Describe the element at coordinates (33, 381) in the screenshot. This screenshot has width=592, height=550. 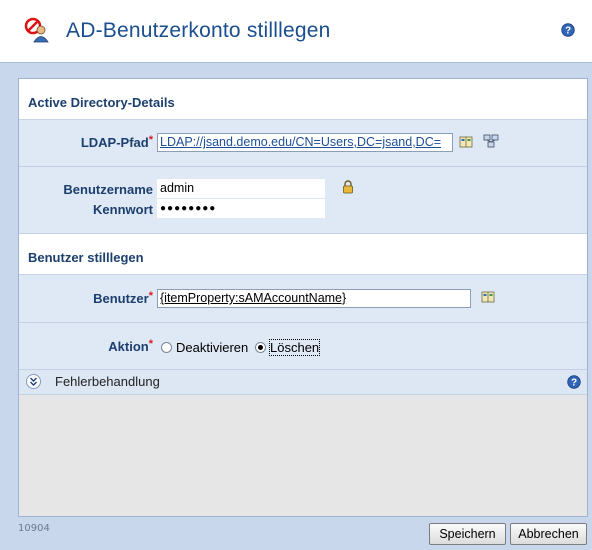
I see `chevron-double-down-icon` at that location.